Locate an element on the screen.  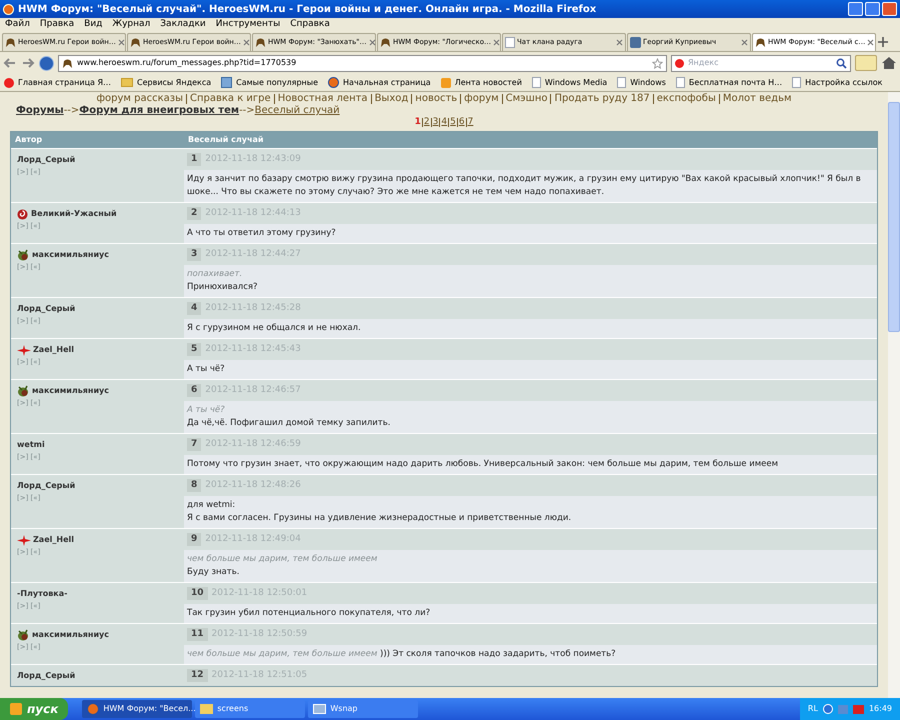
back-icon is located at coordinates (10, 63).